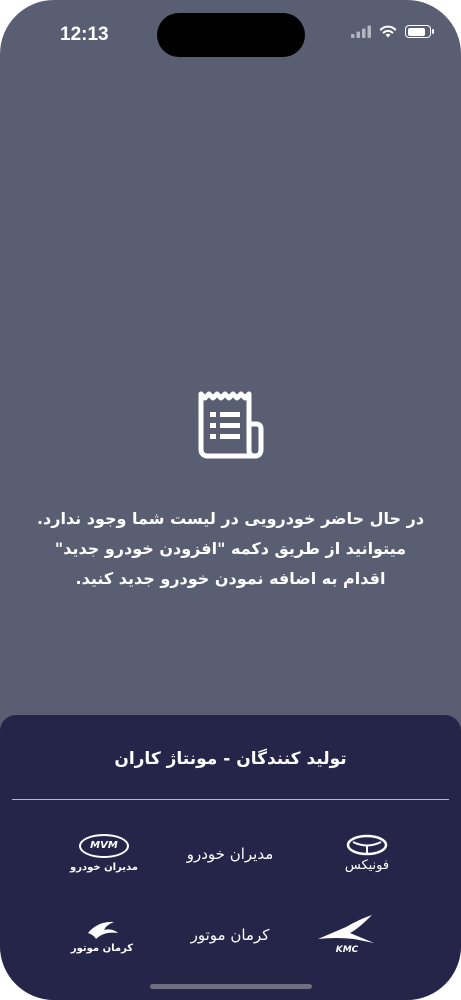 This screenshot has width=461, height=1000. I want to click on home-indicator, so click(231, 986).